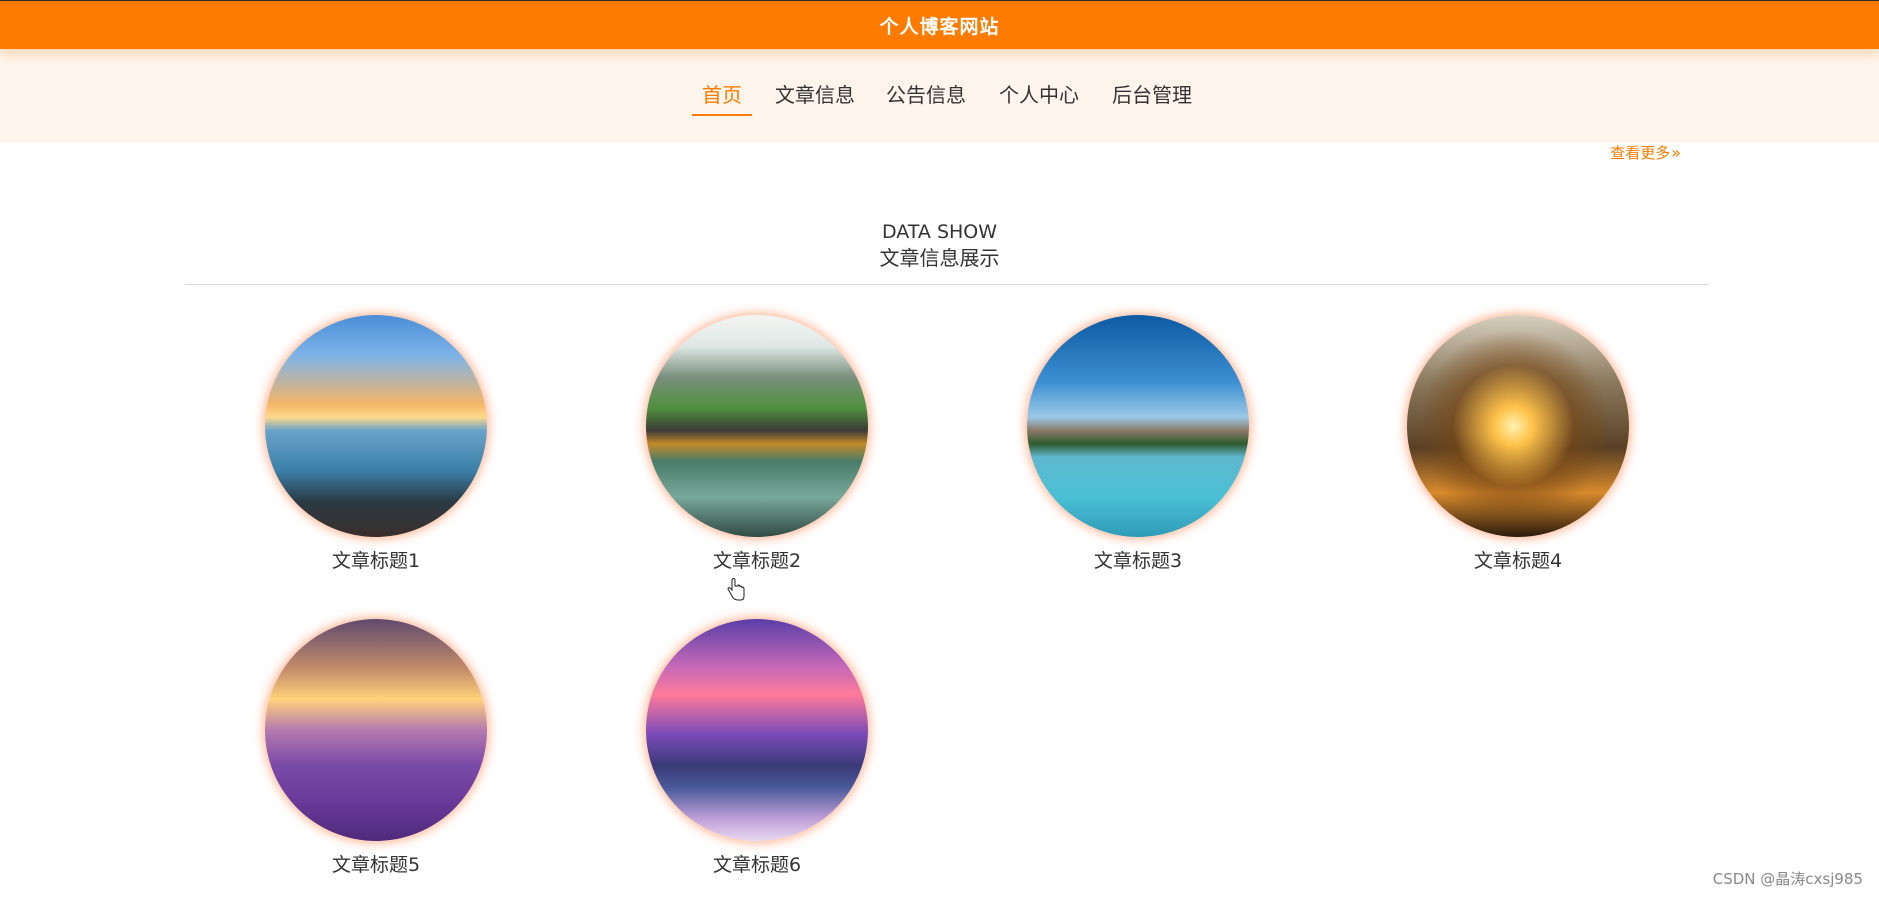 The height and width of the screenshot is (900, 1879). I want to click on article-card-1: 文章标题1, so click(376, 444).